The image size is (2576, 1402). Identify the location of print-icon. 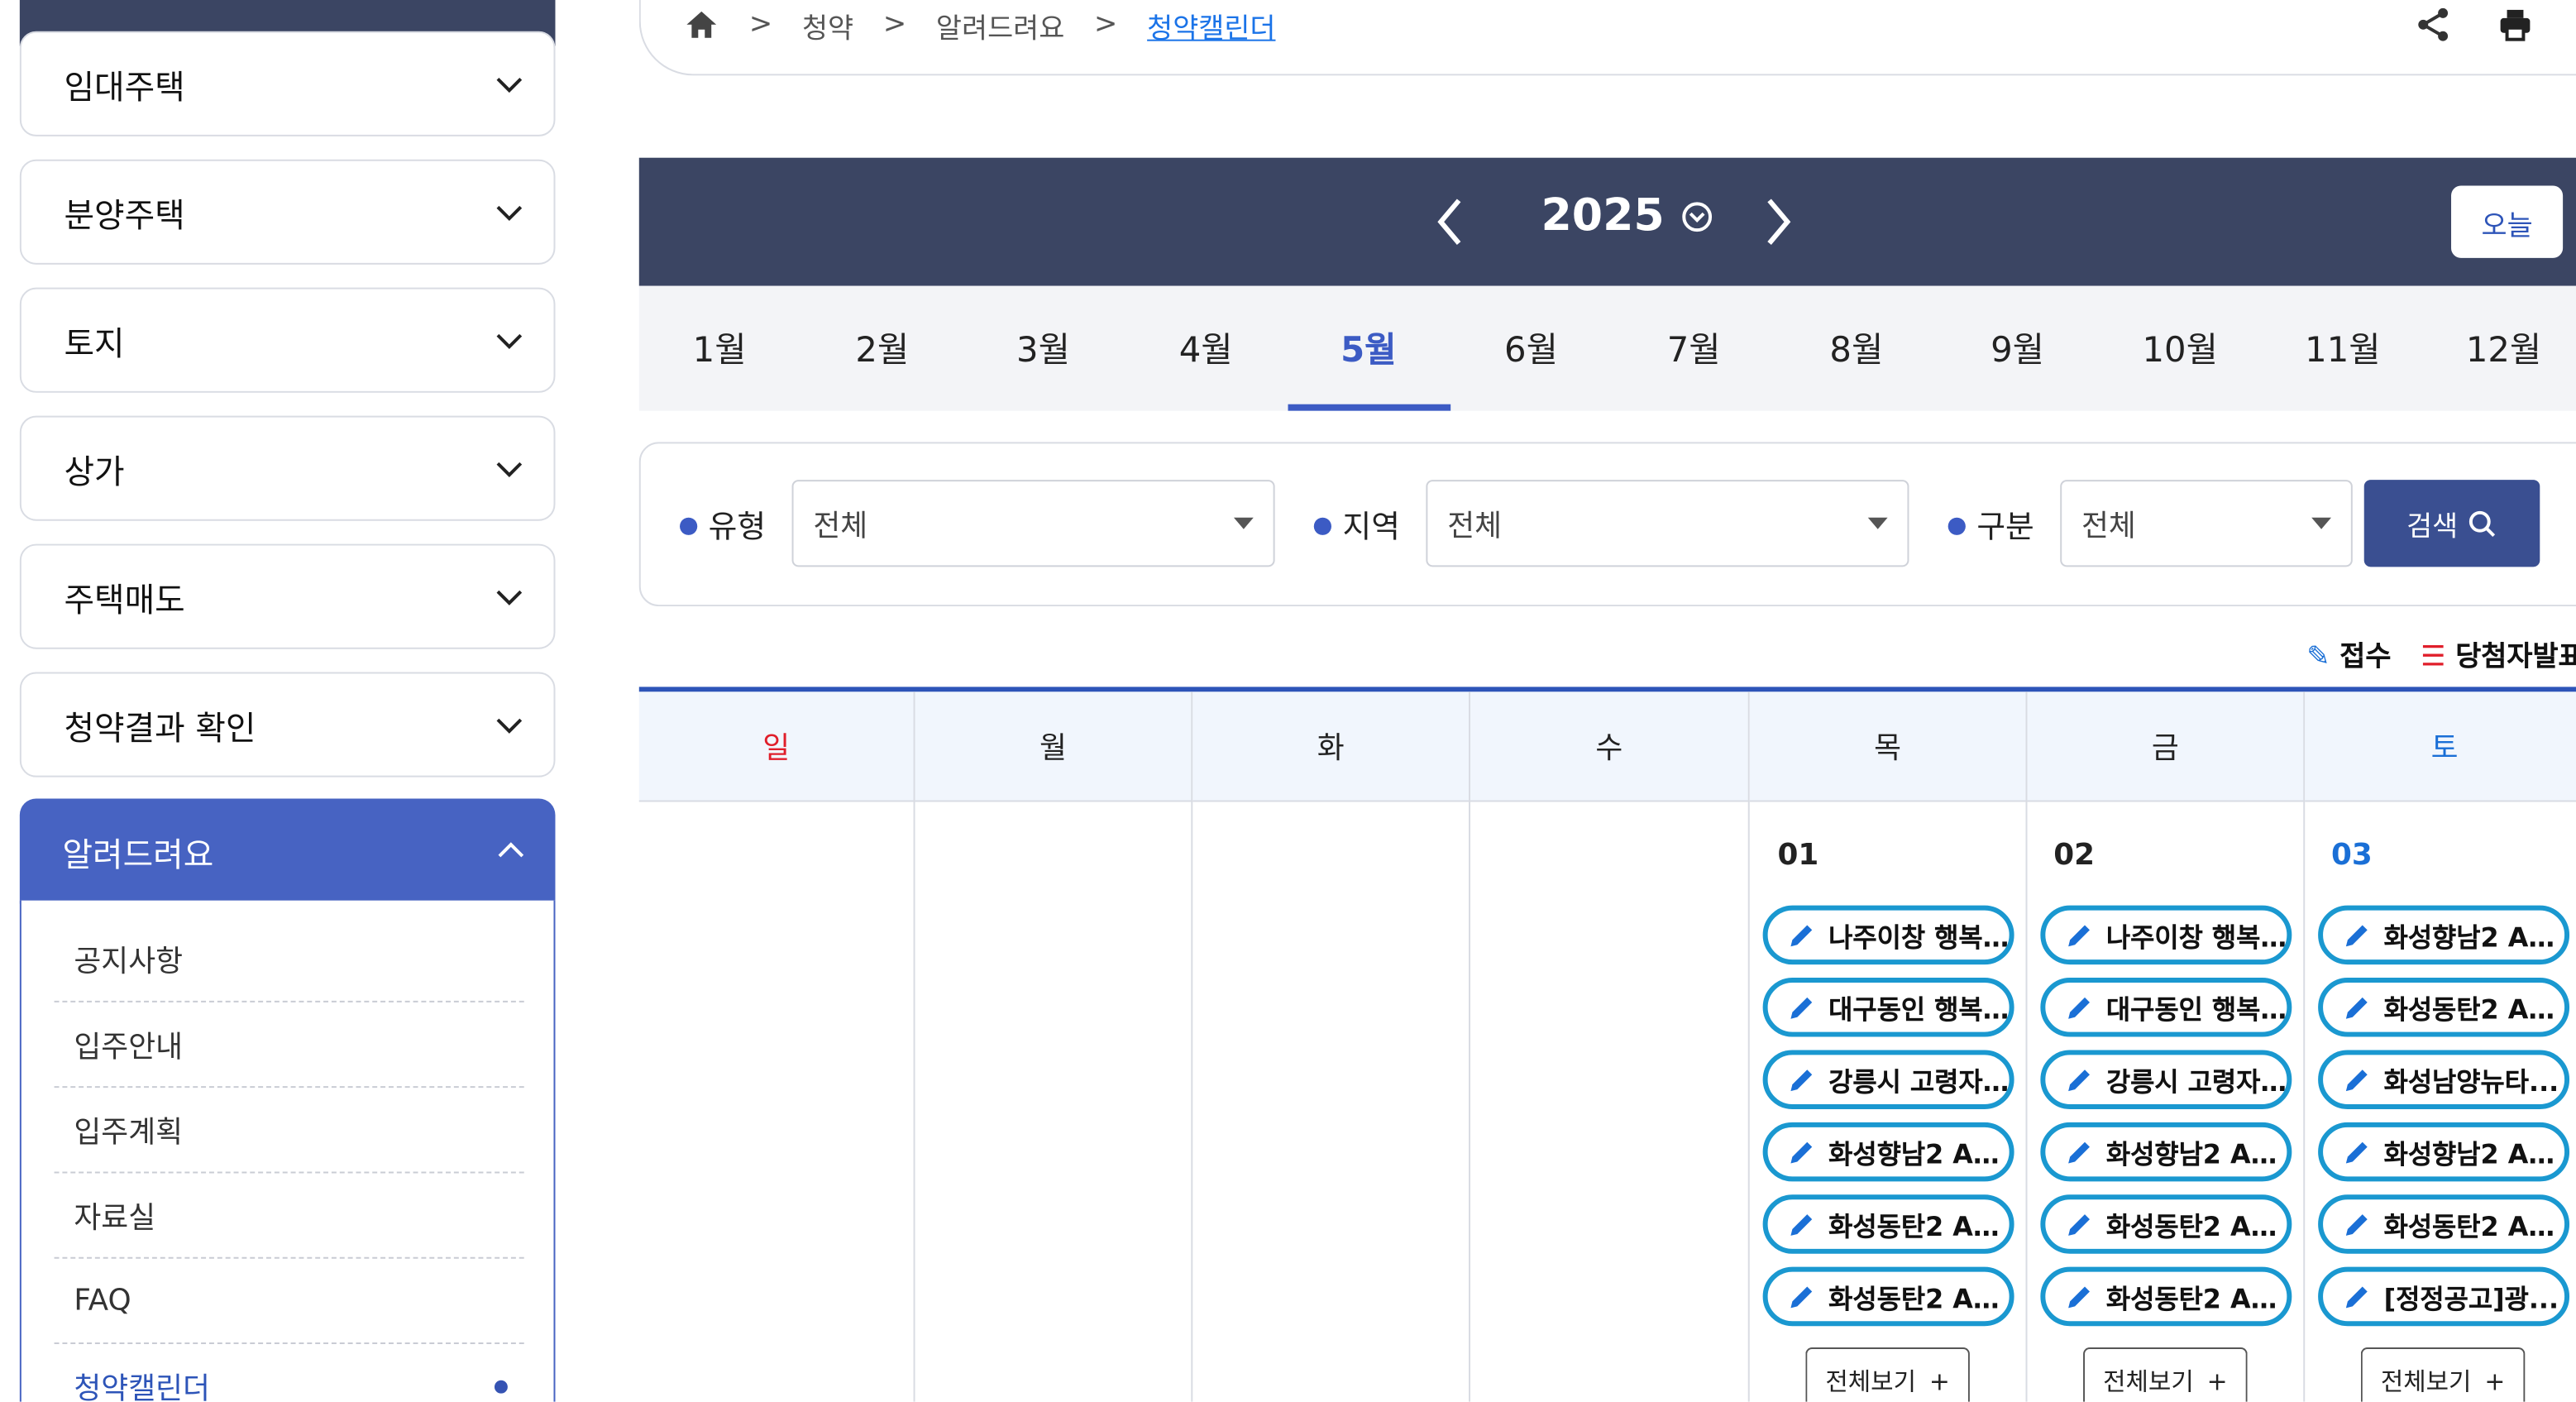
(2515, 25).